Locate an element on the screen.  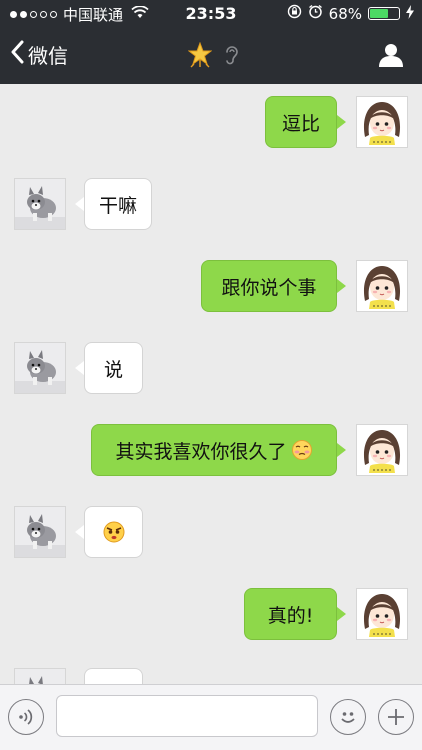
back-label: 微信 is located at coordinates (48, 56).